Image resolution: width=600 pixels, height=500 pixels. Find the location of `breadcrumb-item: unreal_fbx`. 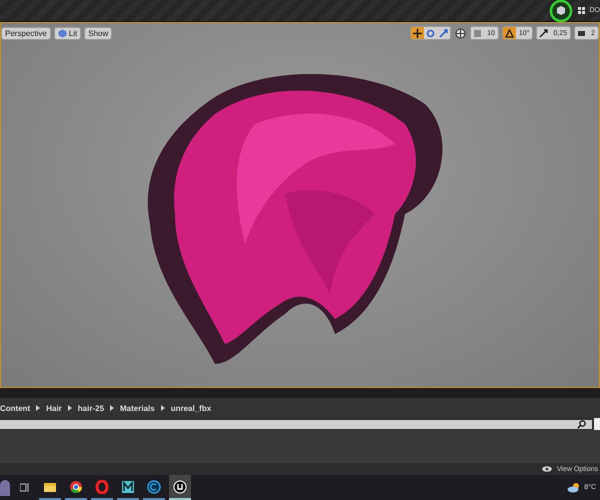

breadcrumb-item: unreal_fbx is located at coordinates (191, 408).